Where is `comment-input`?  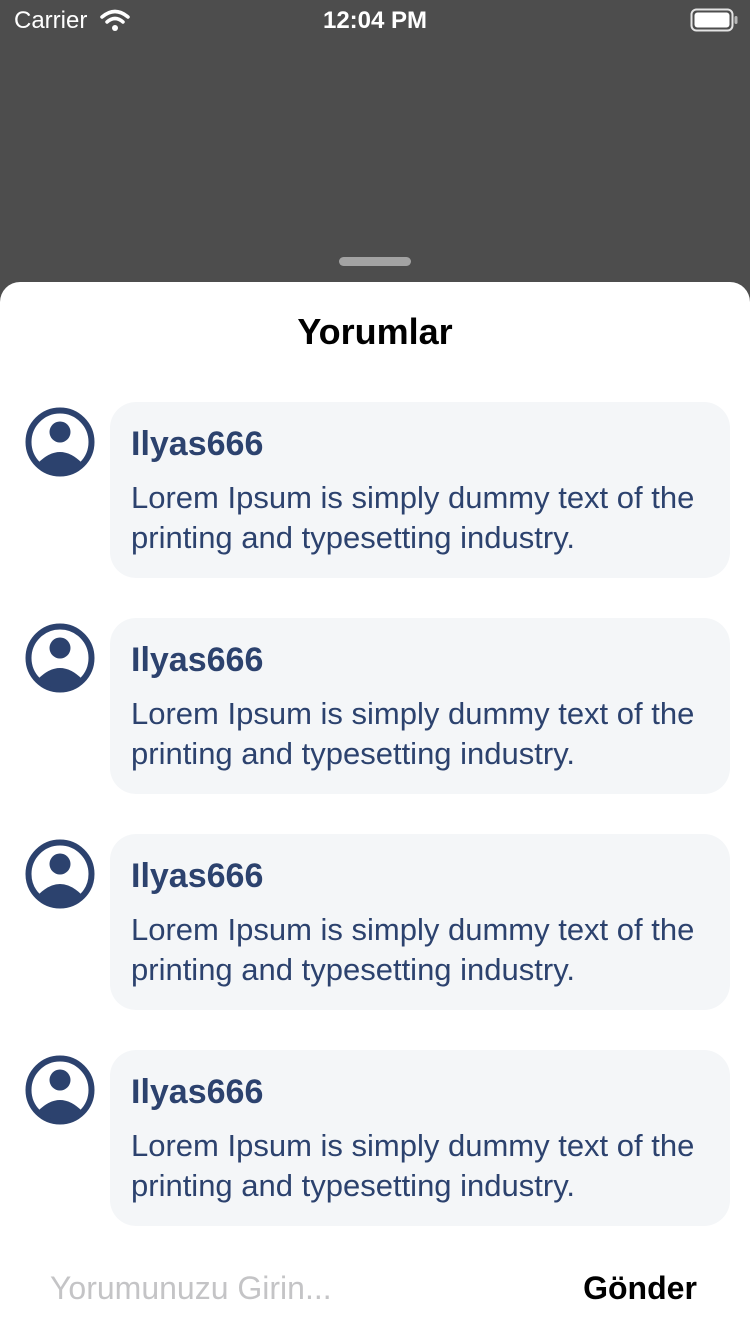
comment-input is located at coordinates (290, 1288).